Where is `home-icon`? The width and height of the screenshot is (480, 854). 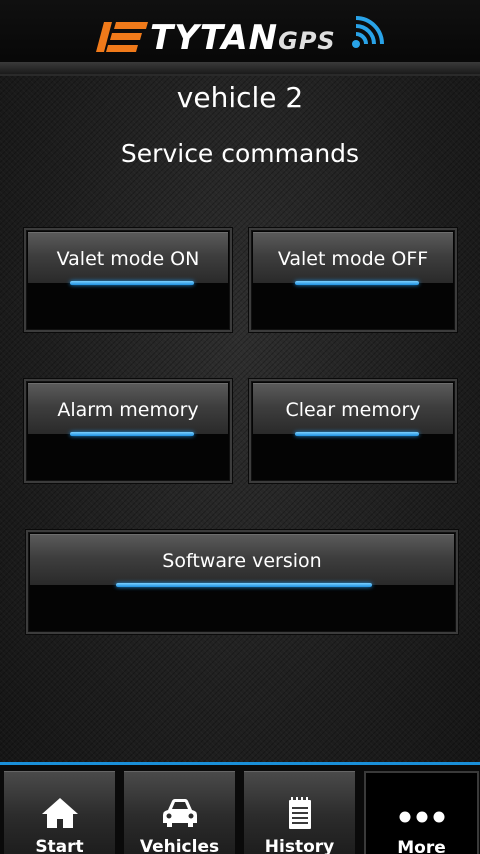 home-icon is located at coordinates (59, 813).